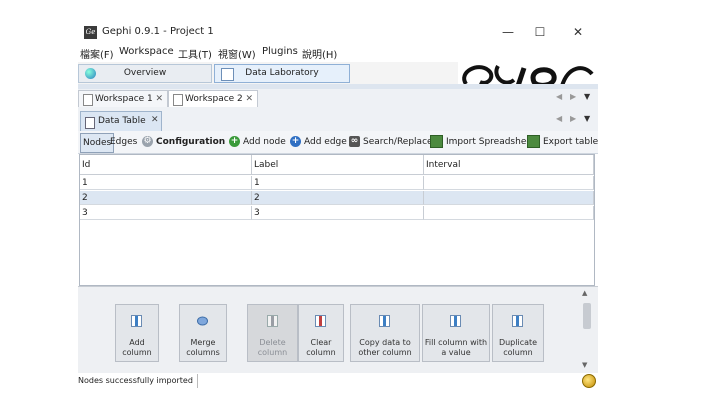  Describe the element at coordinates (518, 347) in the screenshot. I see `duplicate-column-label: Duplicate column` at that location.